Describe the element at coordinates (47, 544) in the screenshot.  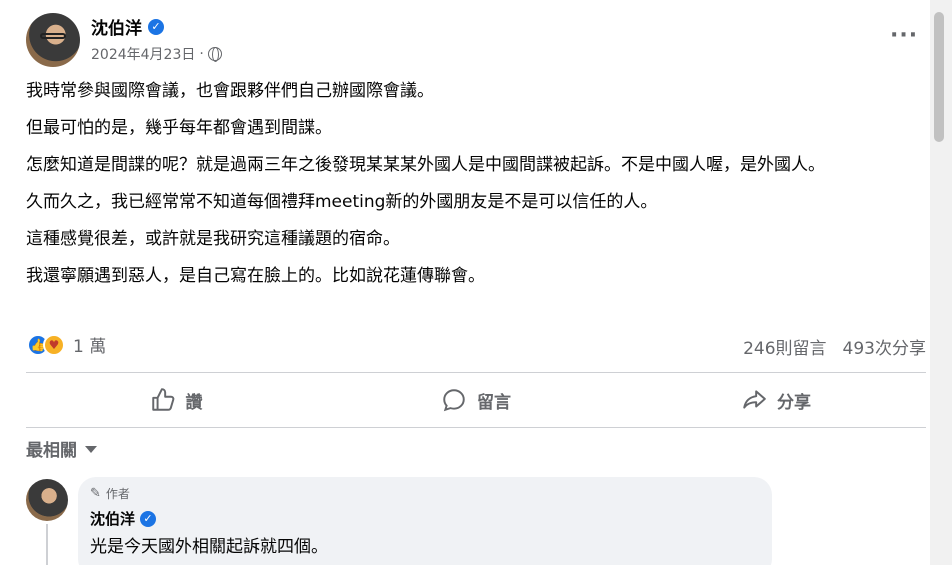
I see `thread-line` at that location.